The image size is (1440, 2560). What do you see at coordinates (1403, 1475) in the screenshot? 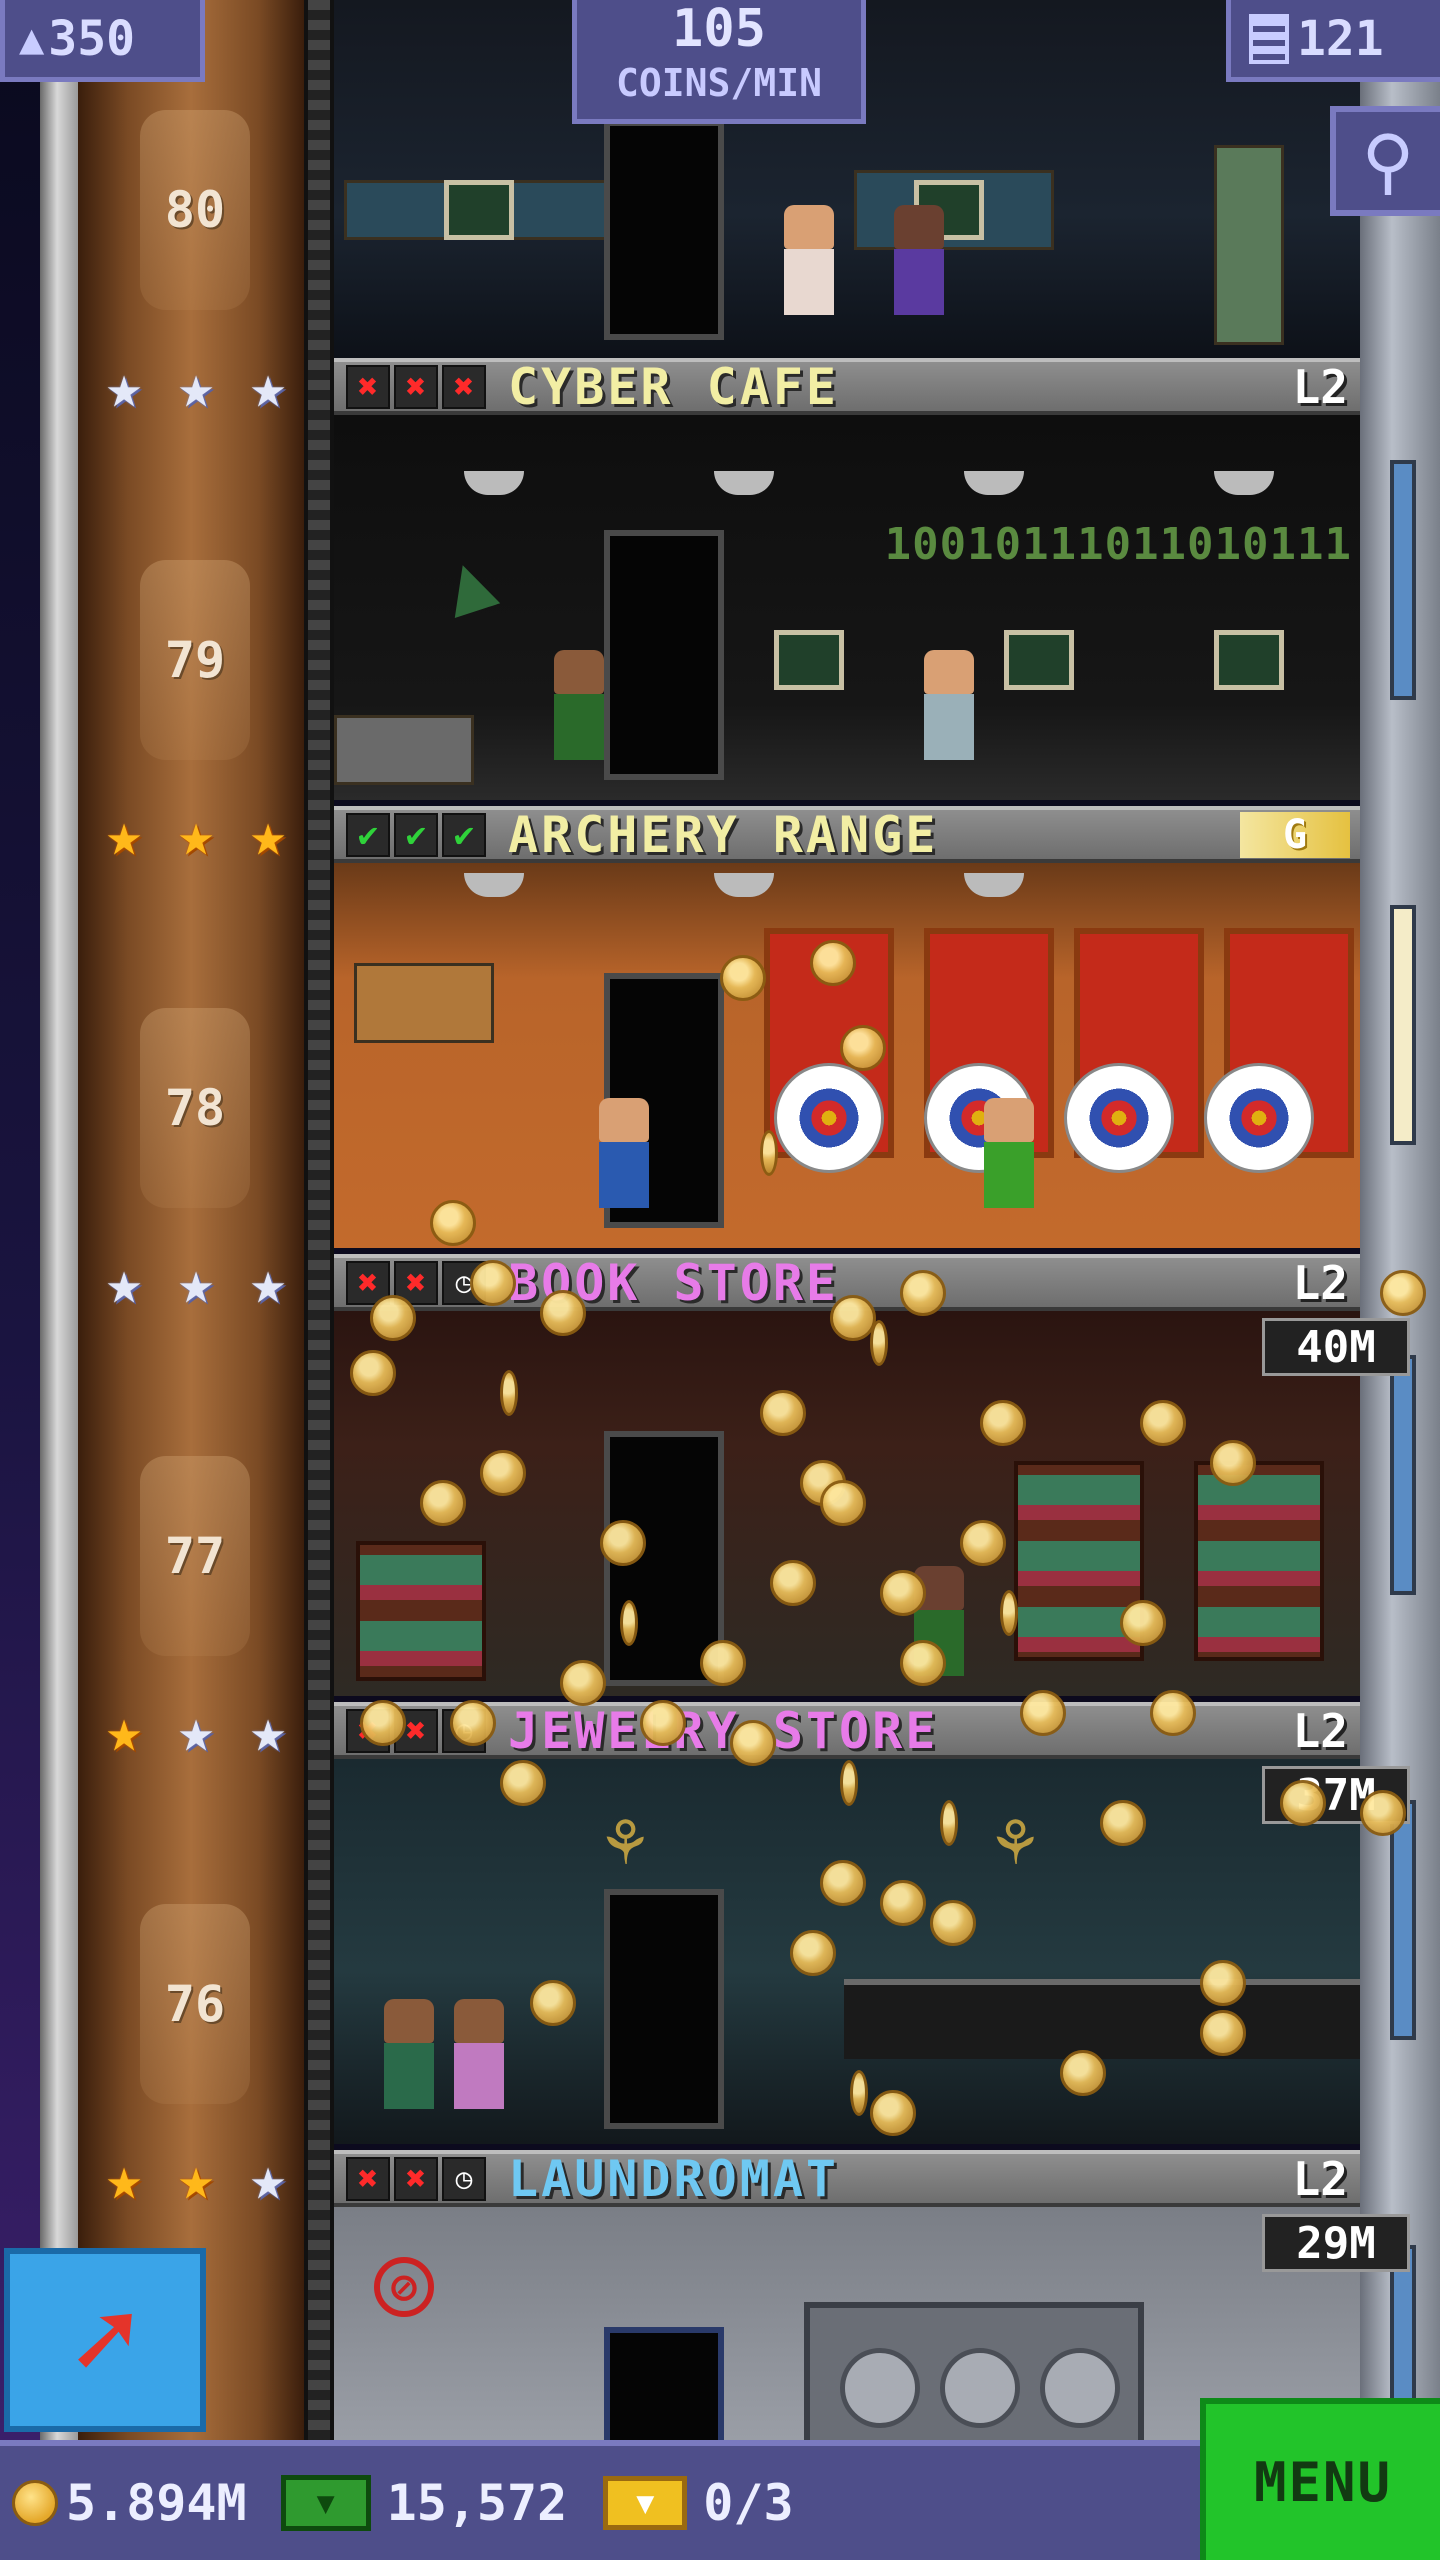
I see `exterior-window` at bounding box center [1403, 1475].